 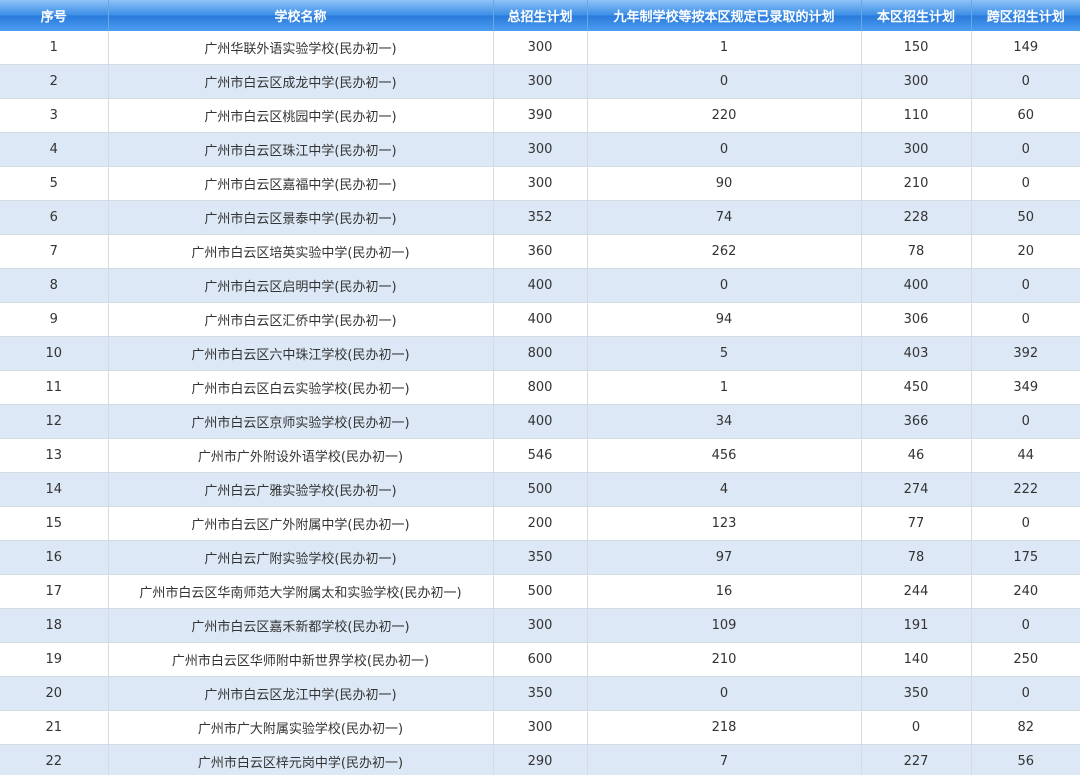 I want to click on cell-school-name: 广州市广外附设外语学校(民办初一), so click(x=301, y=455).